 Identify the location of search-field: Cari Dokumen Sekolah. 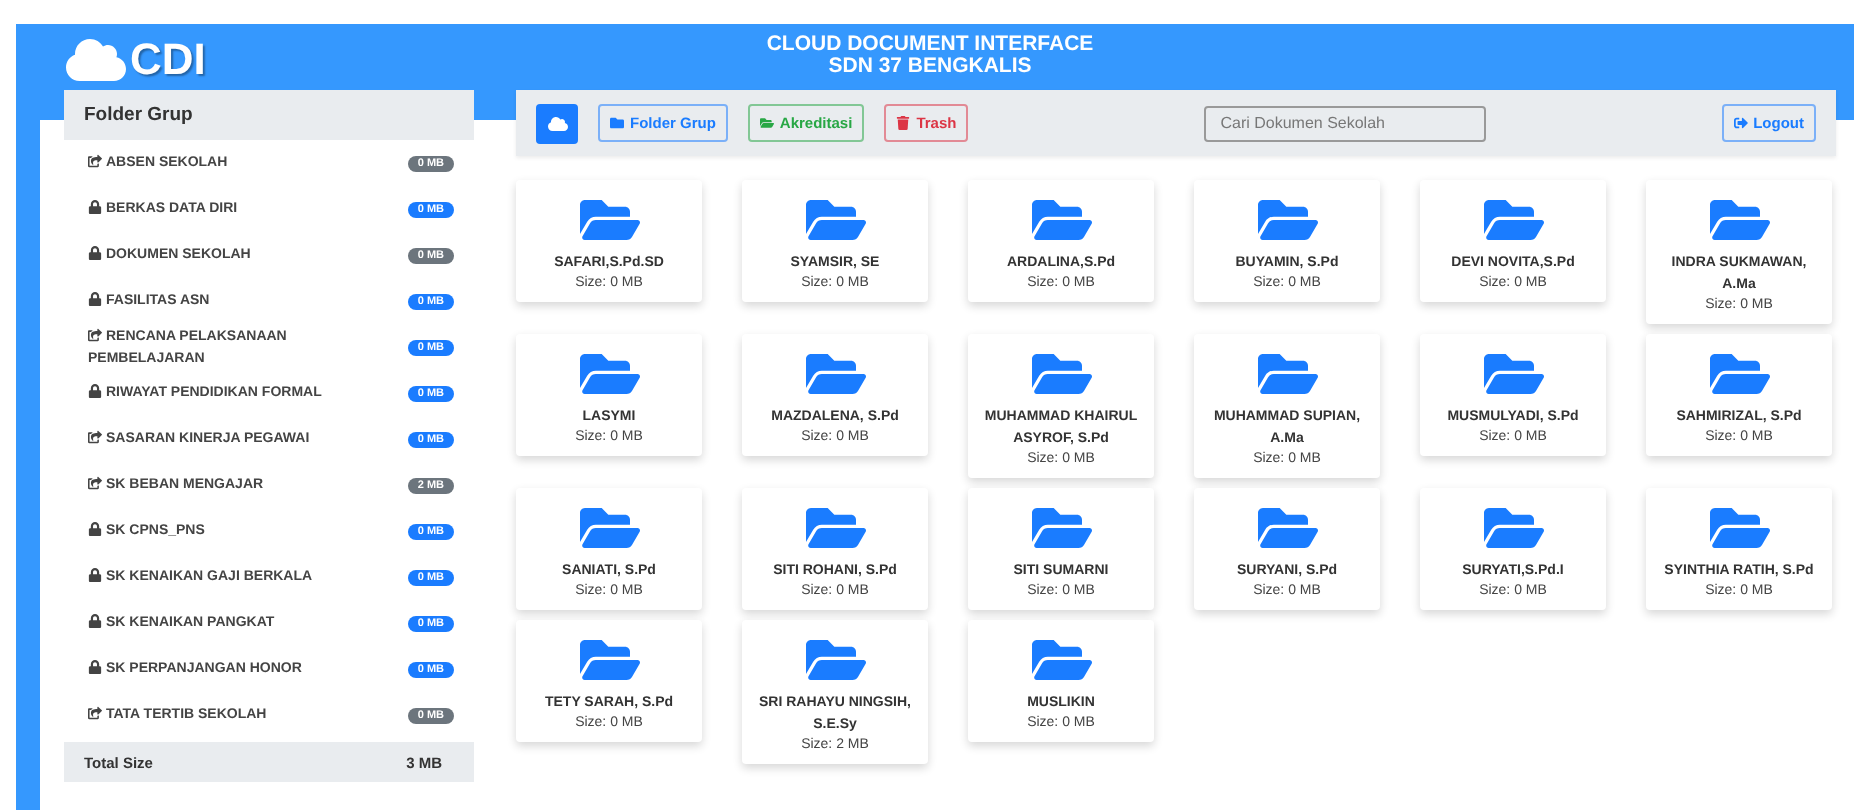
(1345, 123).